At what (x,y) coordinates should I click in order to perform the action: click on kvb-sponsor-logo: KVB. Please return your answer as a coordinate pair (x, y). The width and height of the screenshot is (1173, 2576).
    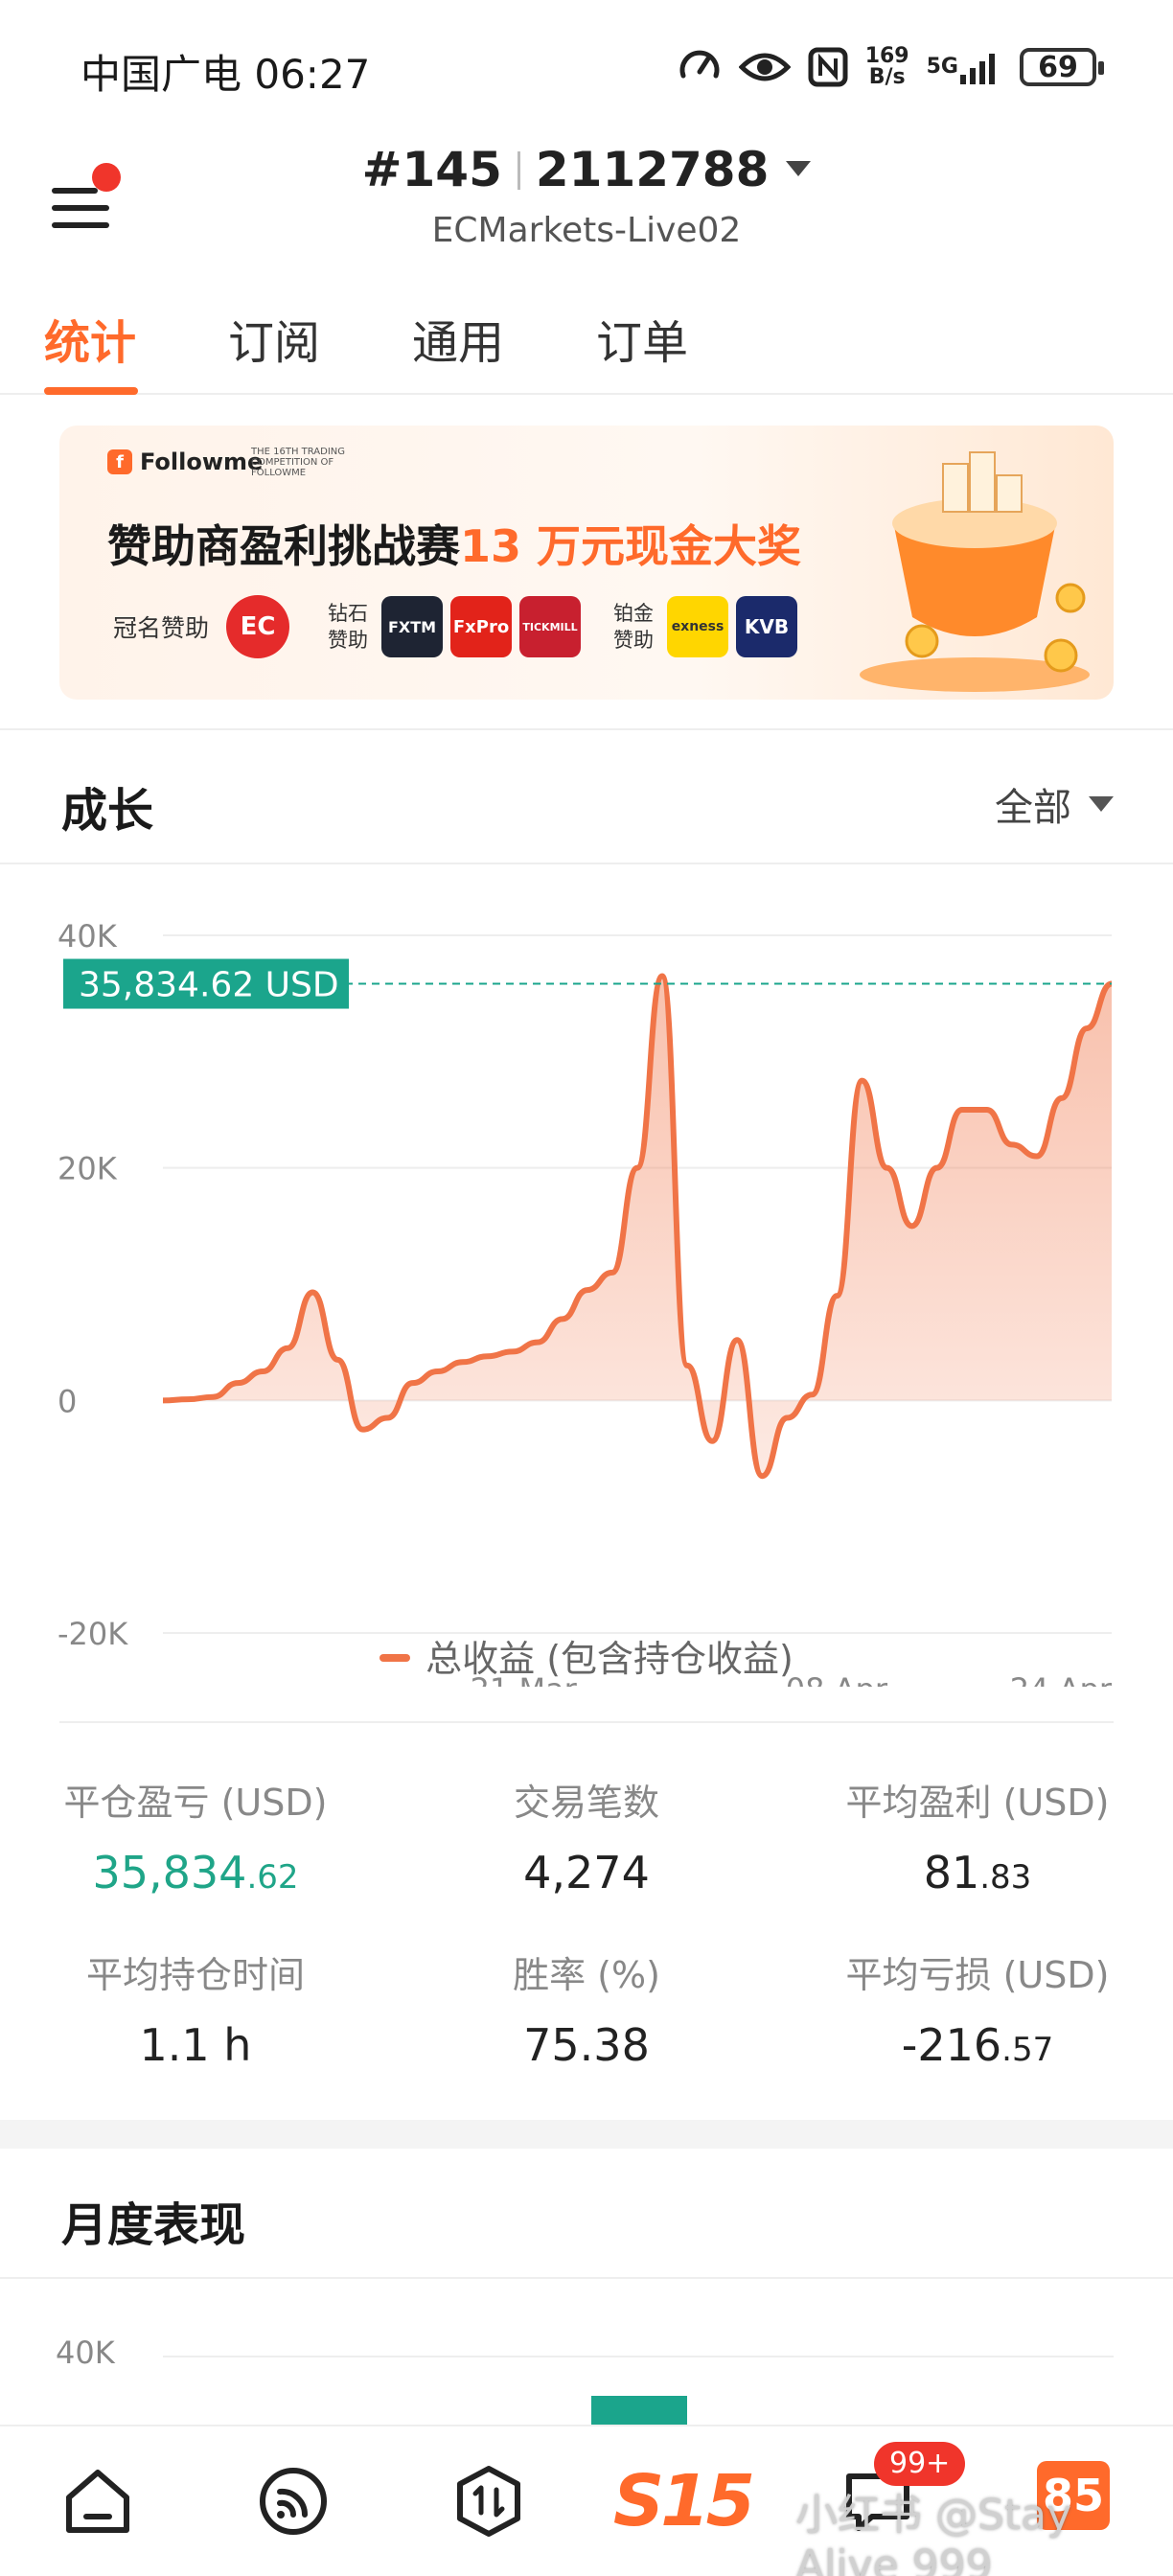
    Looking at the image, I should click on (767, 626).